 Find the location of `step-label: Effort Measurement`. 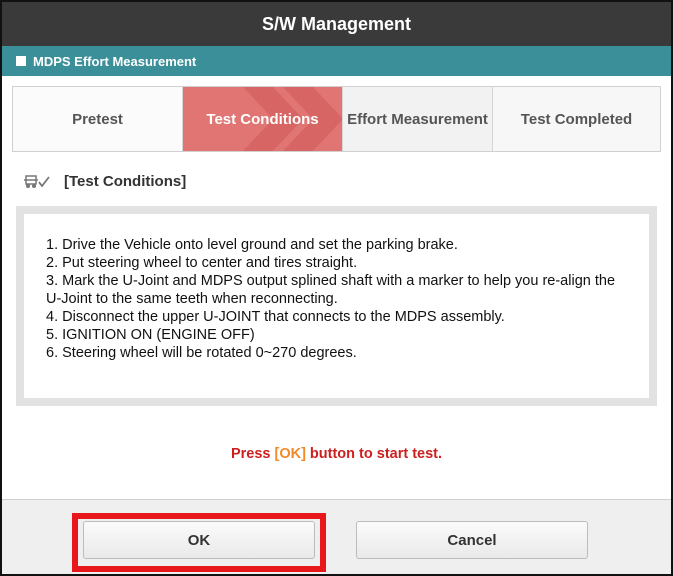

step-label: Effort Measurement is located at coordinates (417, 119).